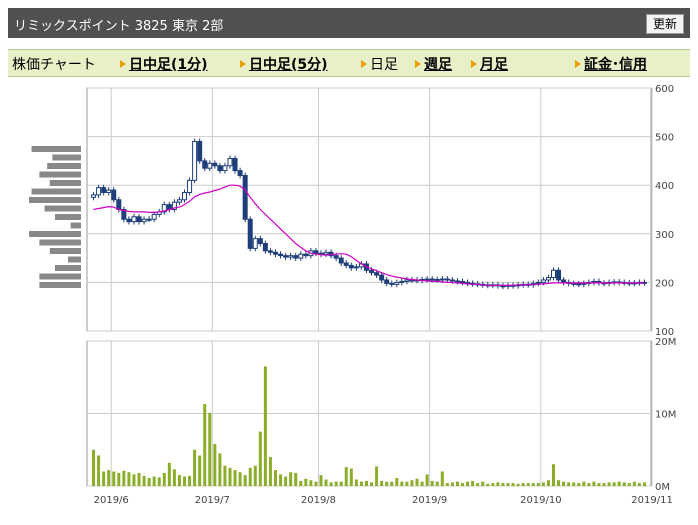 The image size is (698, 525). I want to click on month-label: 2019/9, so click(429, 500).